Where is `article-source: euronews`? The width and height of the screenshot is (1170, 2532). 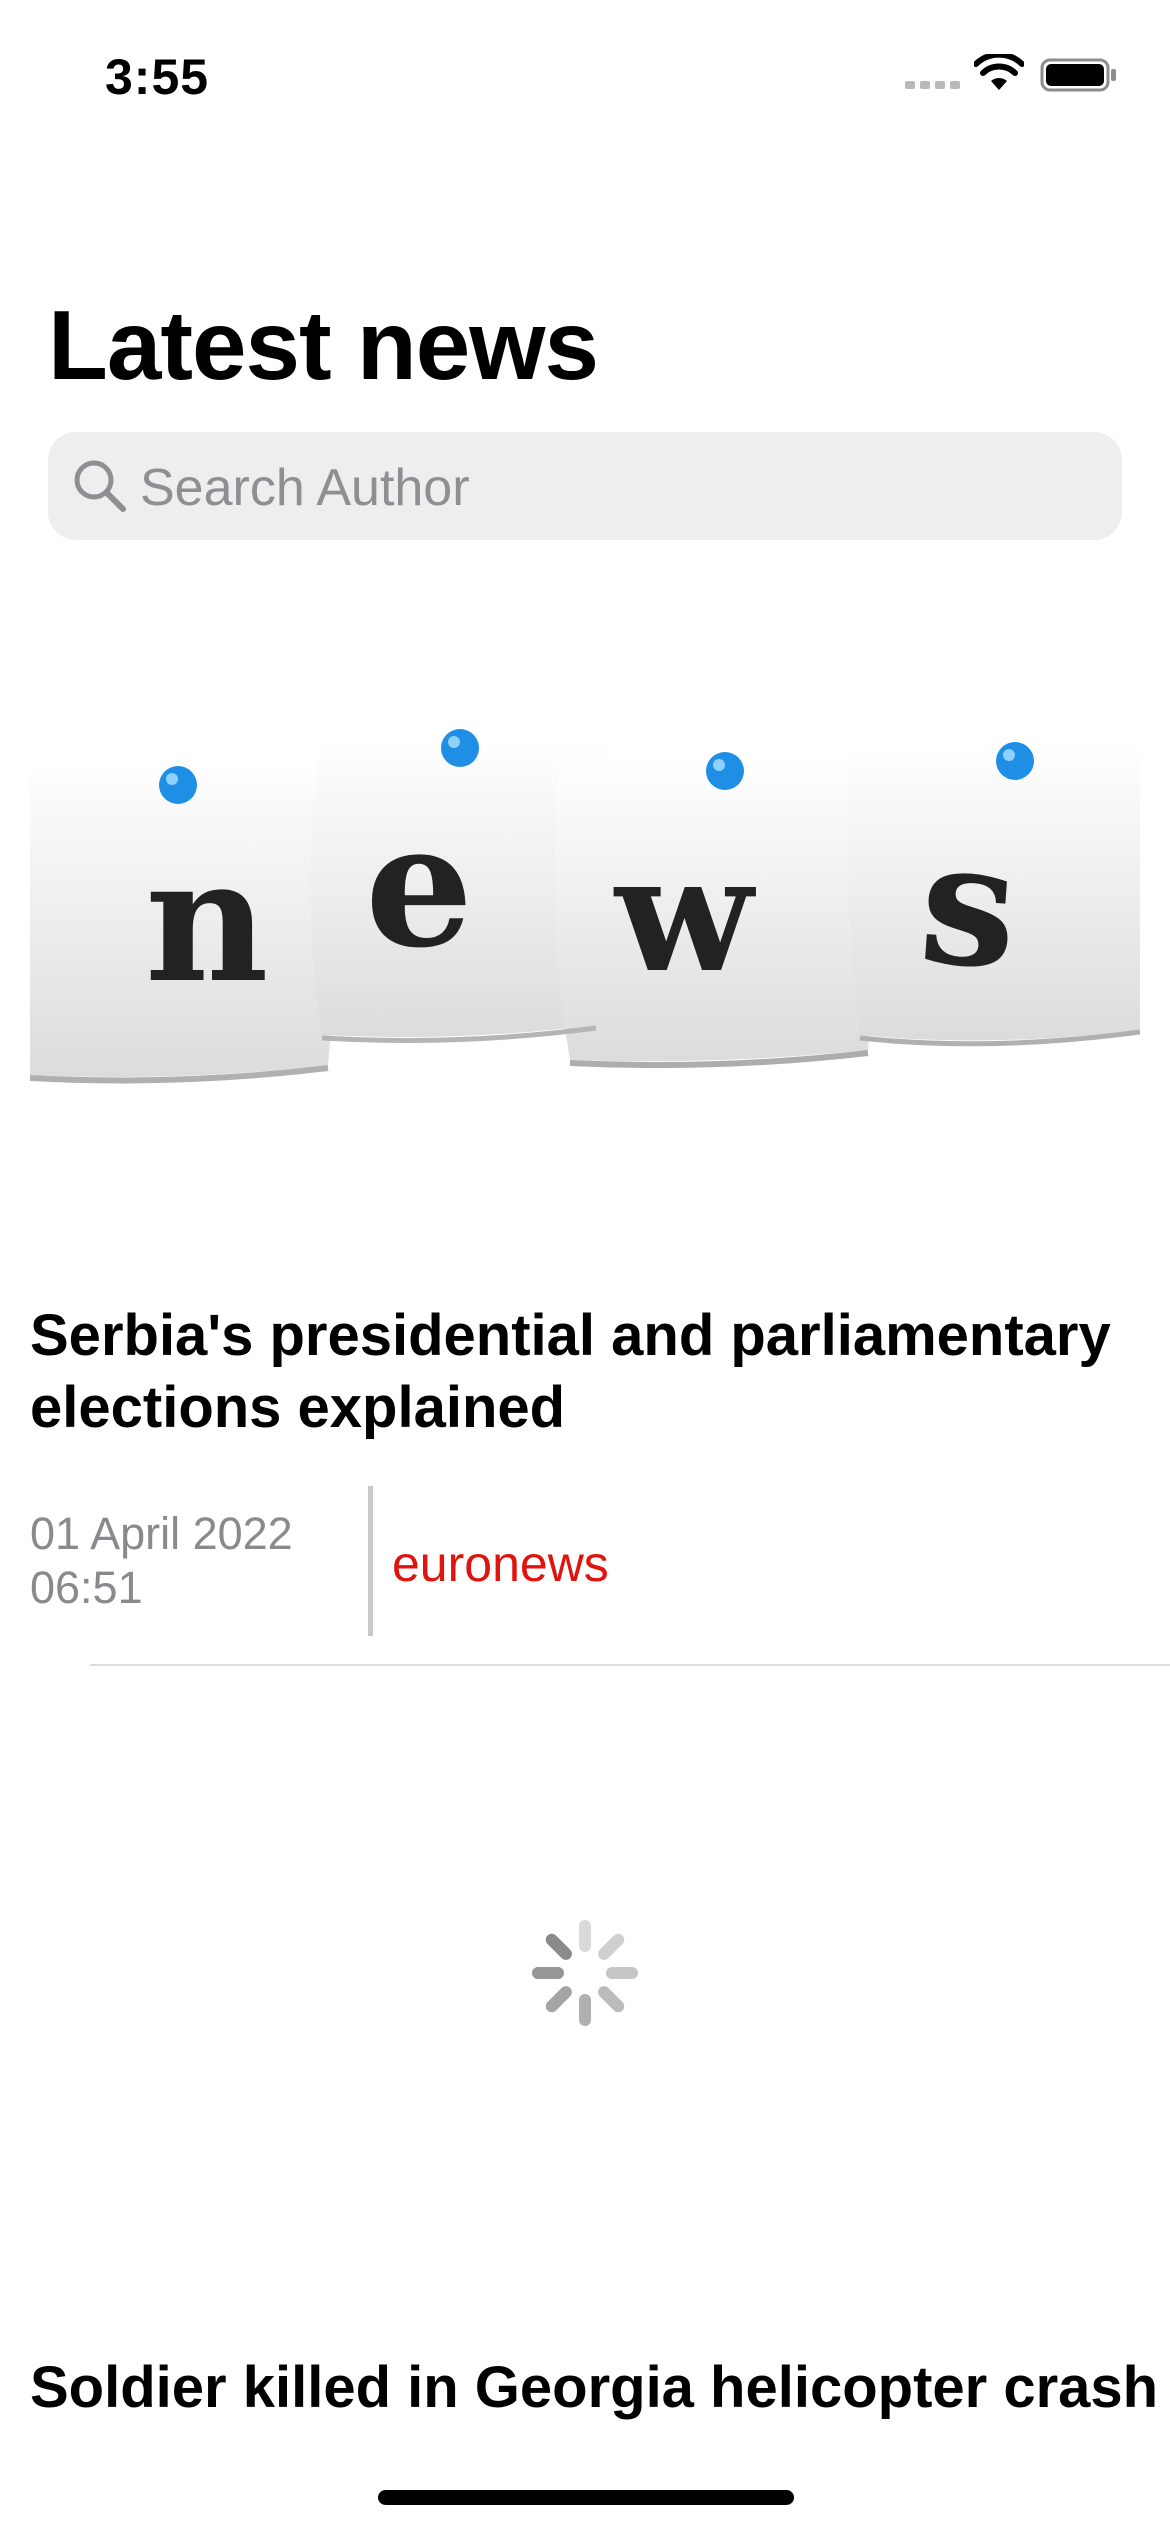 article-source: euronews is located at coordinates (500, 1564).